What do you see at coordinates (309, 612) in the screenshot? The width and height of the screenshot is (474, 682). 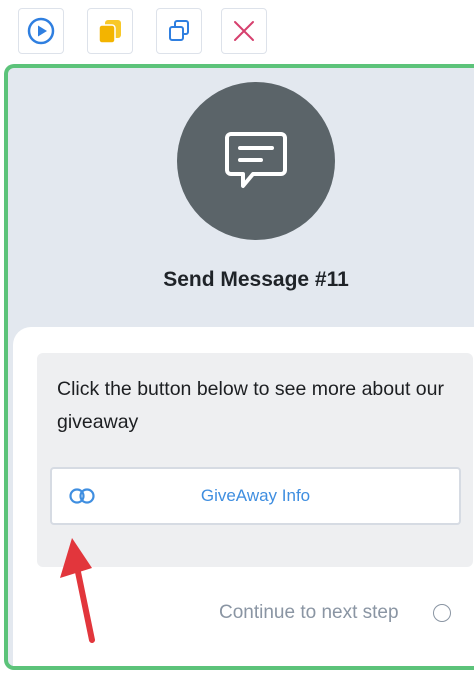 I see `continue-to-next-step-label: Continue to next step` at bounding box center [309, 612].